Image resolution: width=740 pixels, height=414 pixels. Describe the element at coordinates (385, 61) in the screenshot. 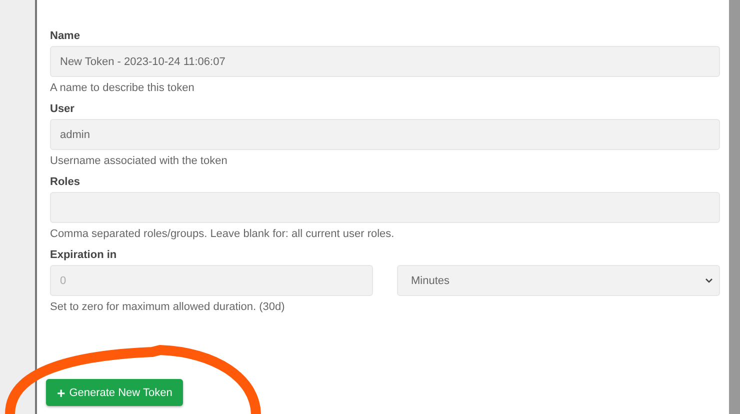

I see `input-field: New Token - 2023-10-24 11:06:07` at that location.